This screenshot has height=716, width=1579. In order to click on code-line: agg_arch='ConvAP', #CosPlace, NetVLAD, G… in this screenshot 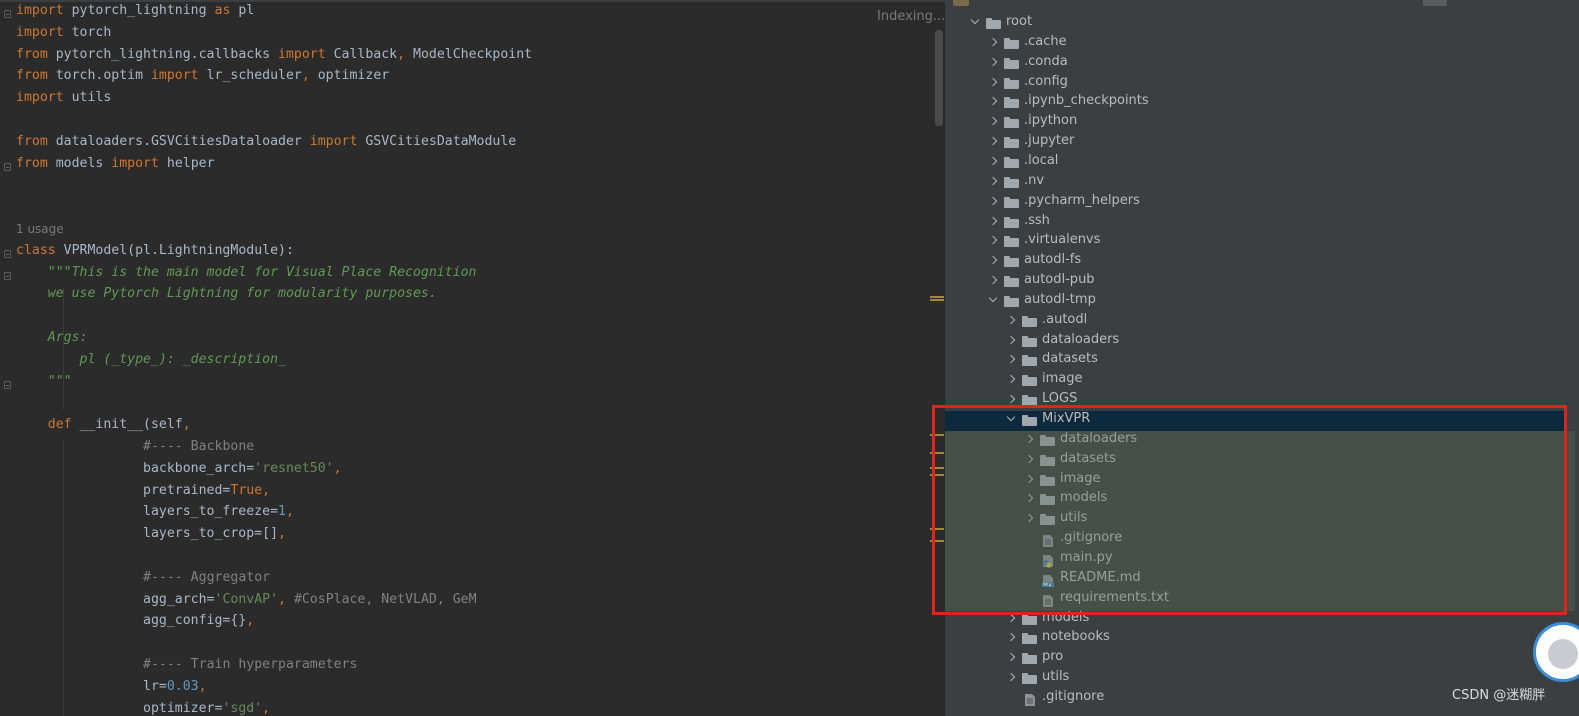, I will do `click(246, 603)`.